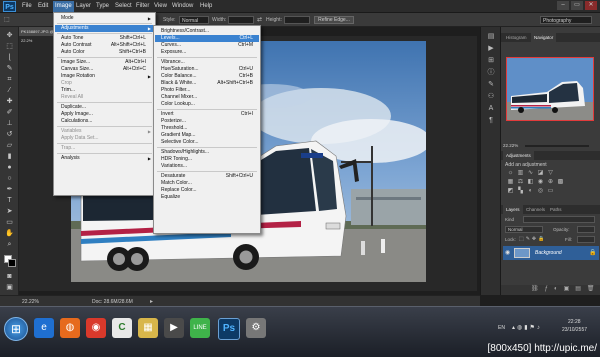 This screenshot has height=357, width=600. I want to click on channel-mixer-adjust-icon: ⊕, so click(550, 182).